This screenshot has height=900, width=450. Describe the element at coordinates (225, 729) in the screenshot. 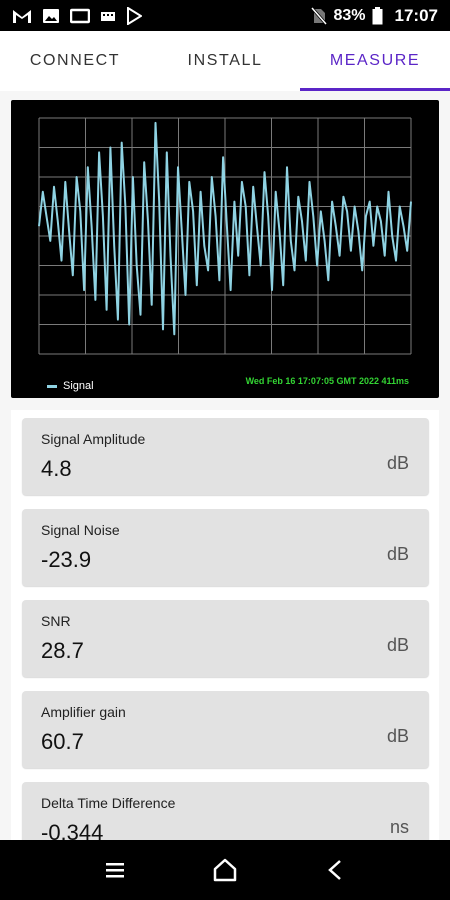

I see `measurement-card-amplifier-gain: Amplifier gain 60.7 dB` at that location.